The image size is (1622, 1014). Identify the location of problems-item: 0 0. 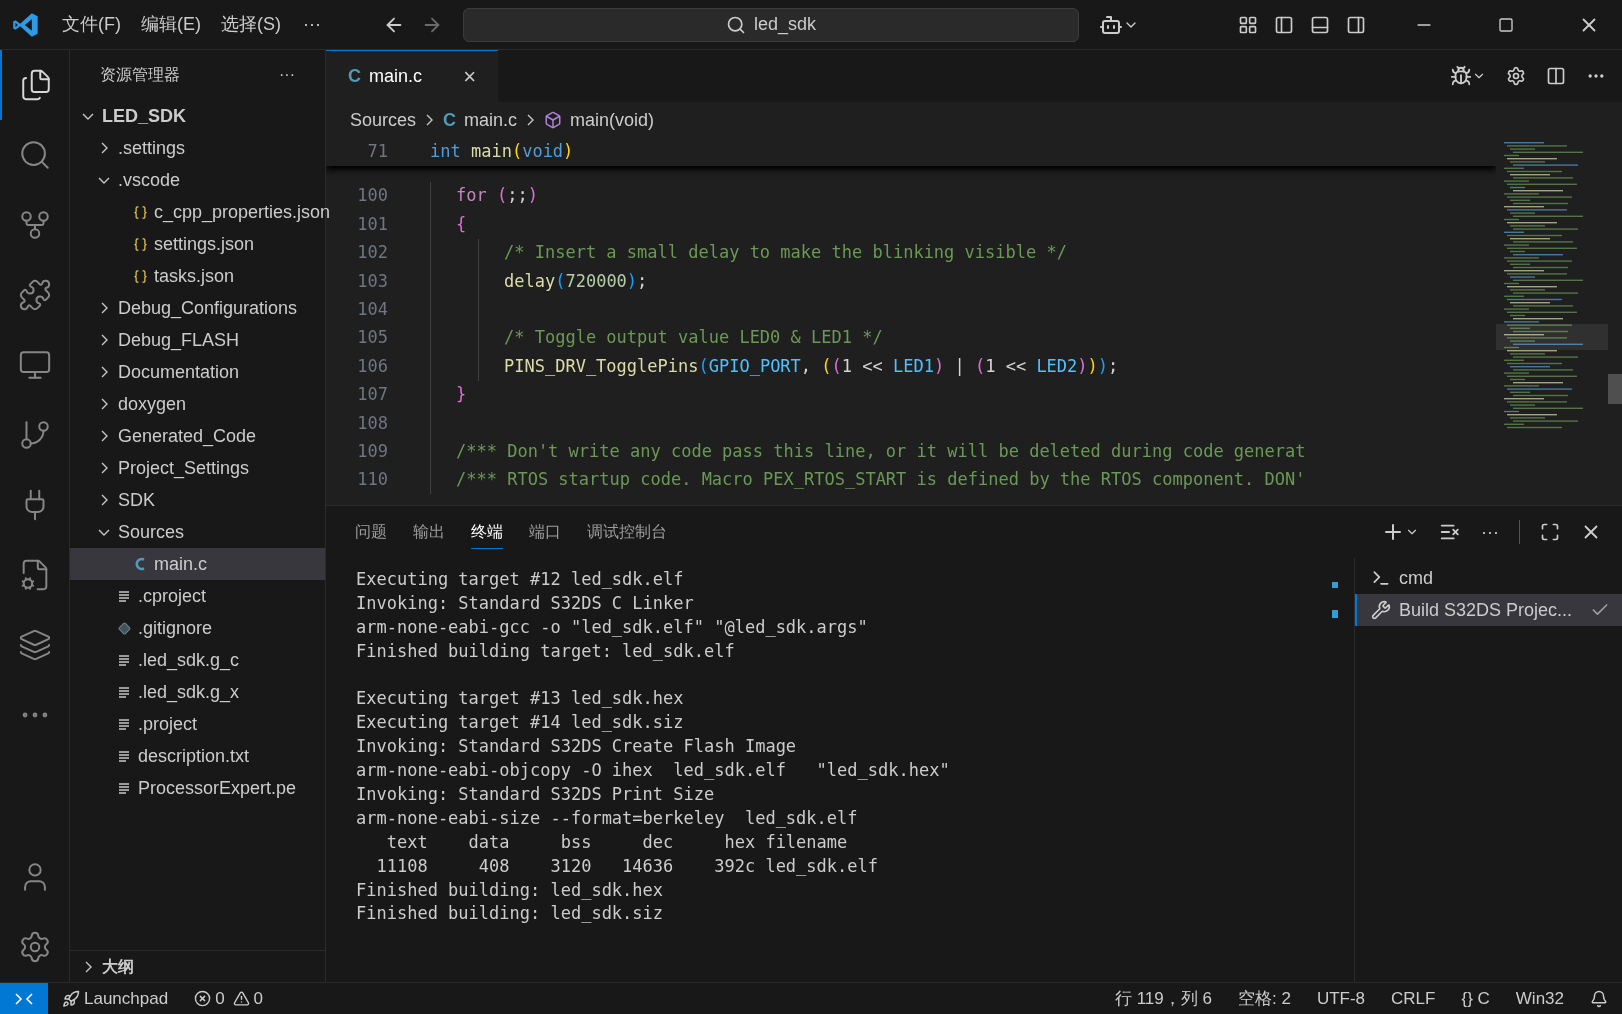
(229, 998).